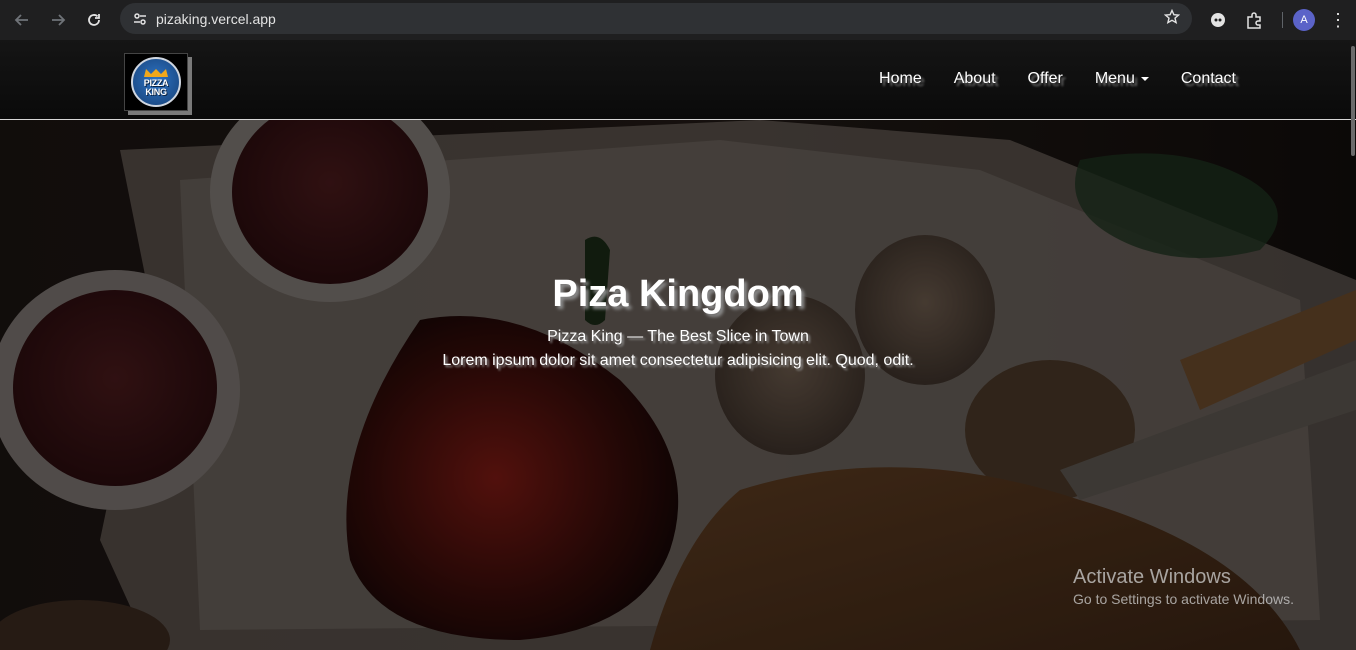 The image size is (1356, 650). Describe the element at coordinates (216, 19) in the screenshot. I see `url-text: pizaking.vercel.app` at that location.